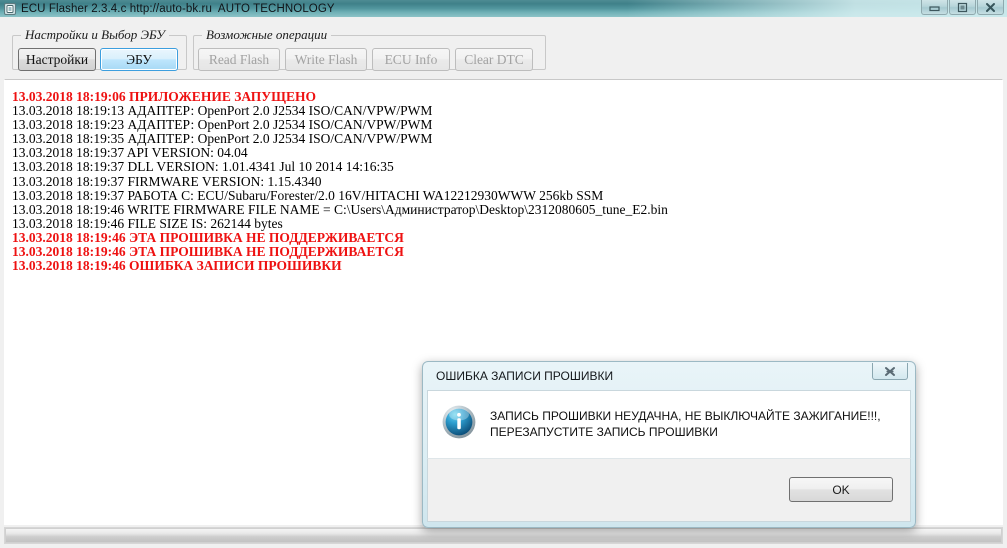 This screenshot has height=548, width=1007. What do you see at coordinates (841, 489) in the screenshot?
I see `dialog-ok-button: OK` at bounding box center [841, 489].